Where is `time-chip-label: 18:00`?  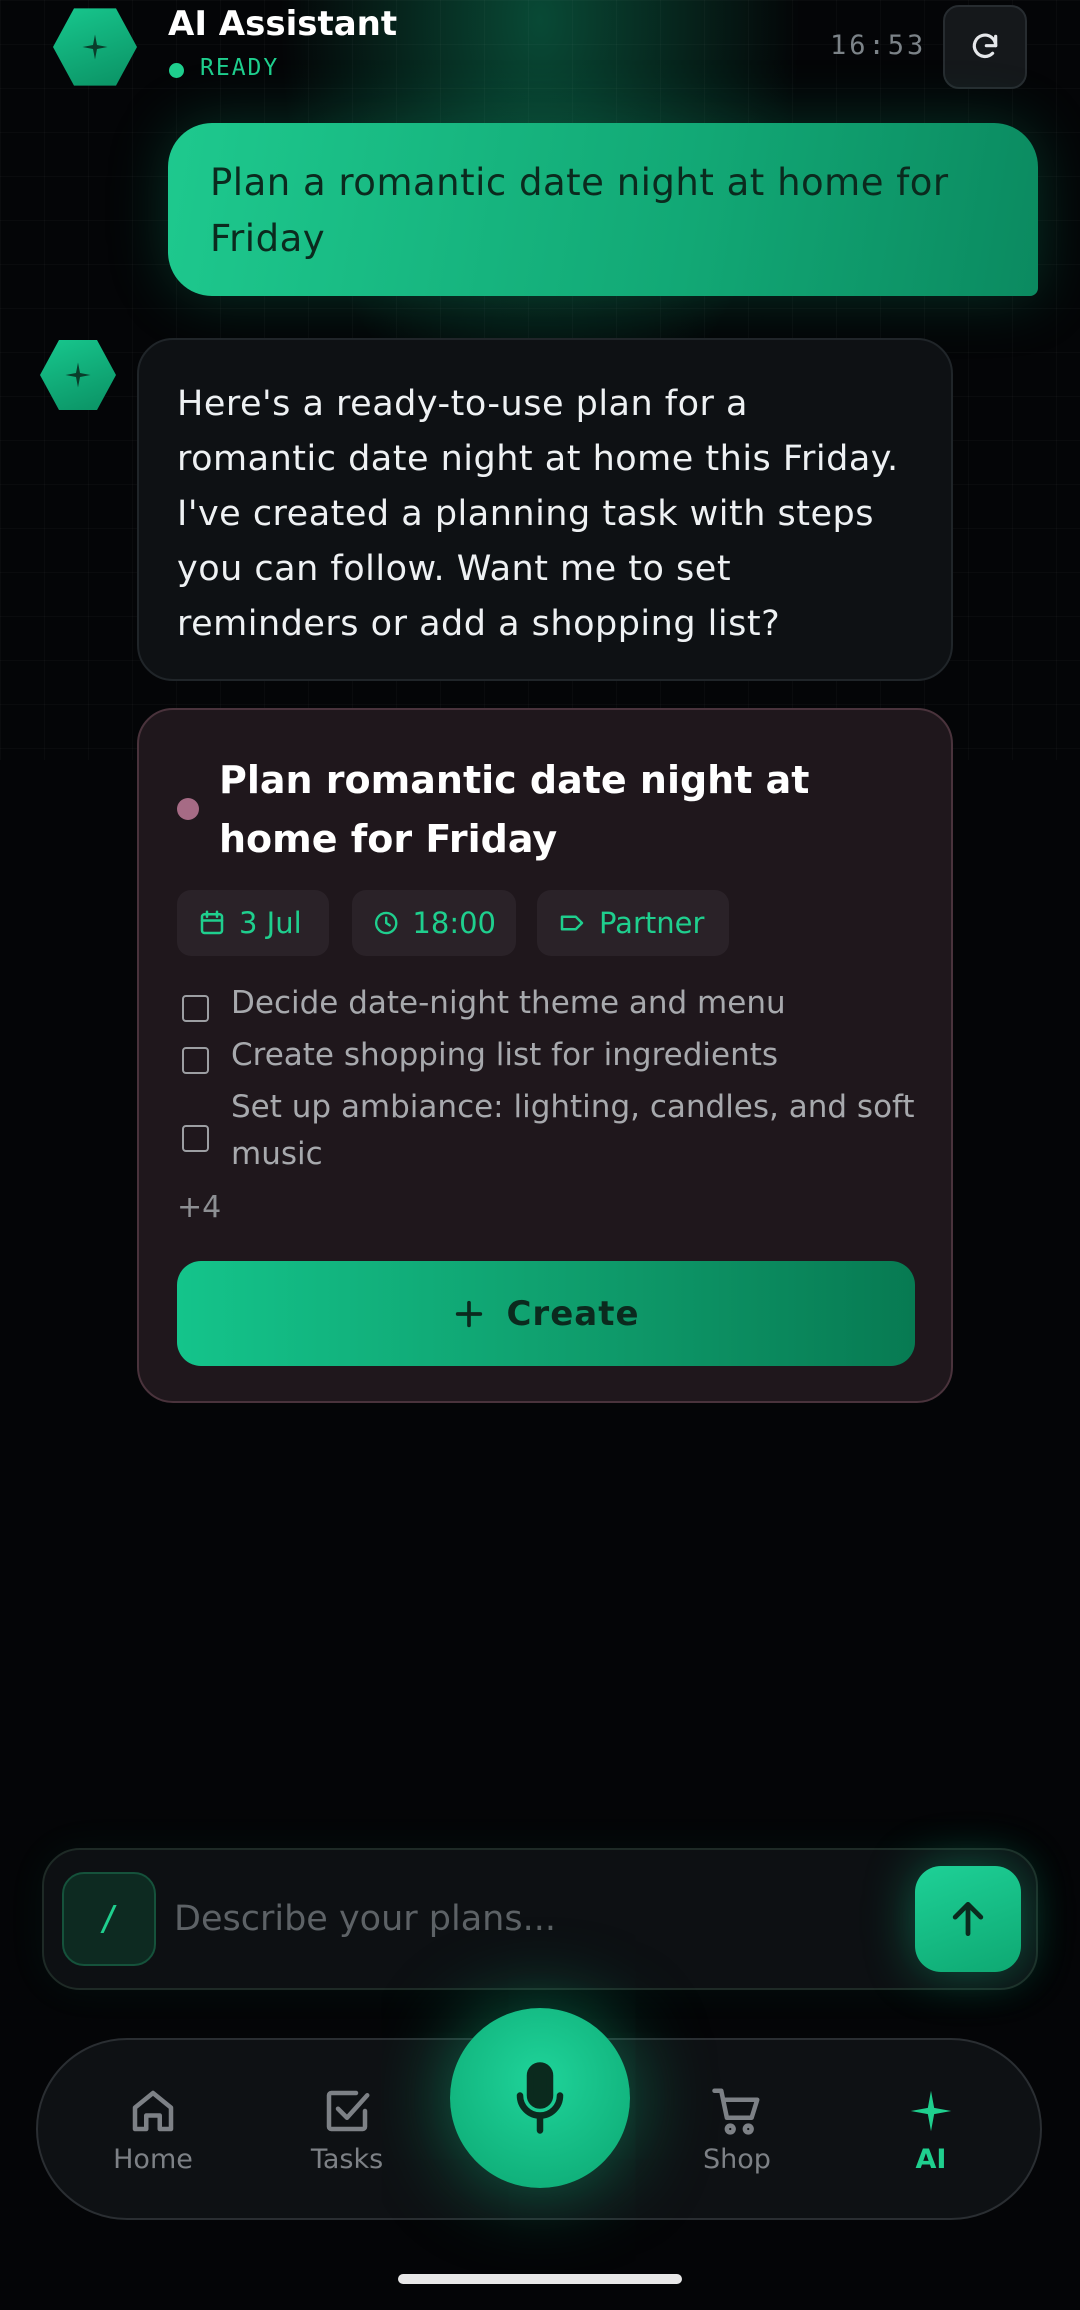 time-chip-label: 18:00 is located at coordinates (454, 923).